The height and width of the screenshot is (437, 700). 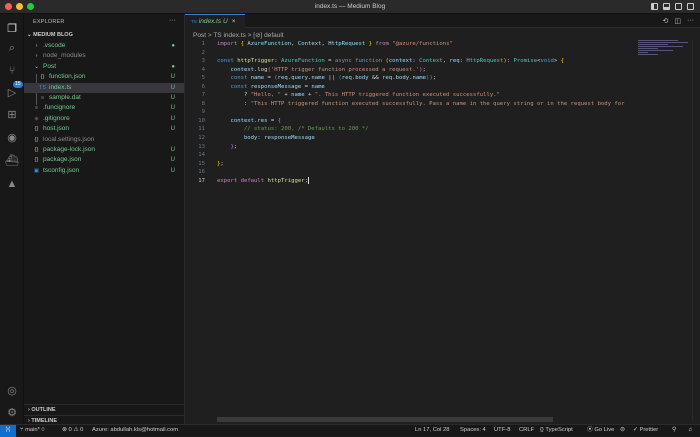 What do you see at coordinates (104, 67) in the screenshot?
I see `tree-item: ⌄ Post ●` at bounding box center [104, 67].